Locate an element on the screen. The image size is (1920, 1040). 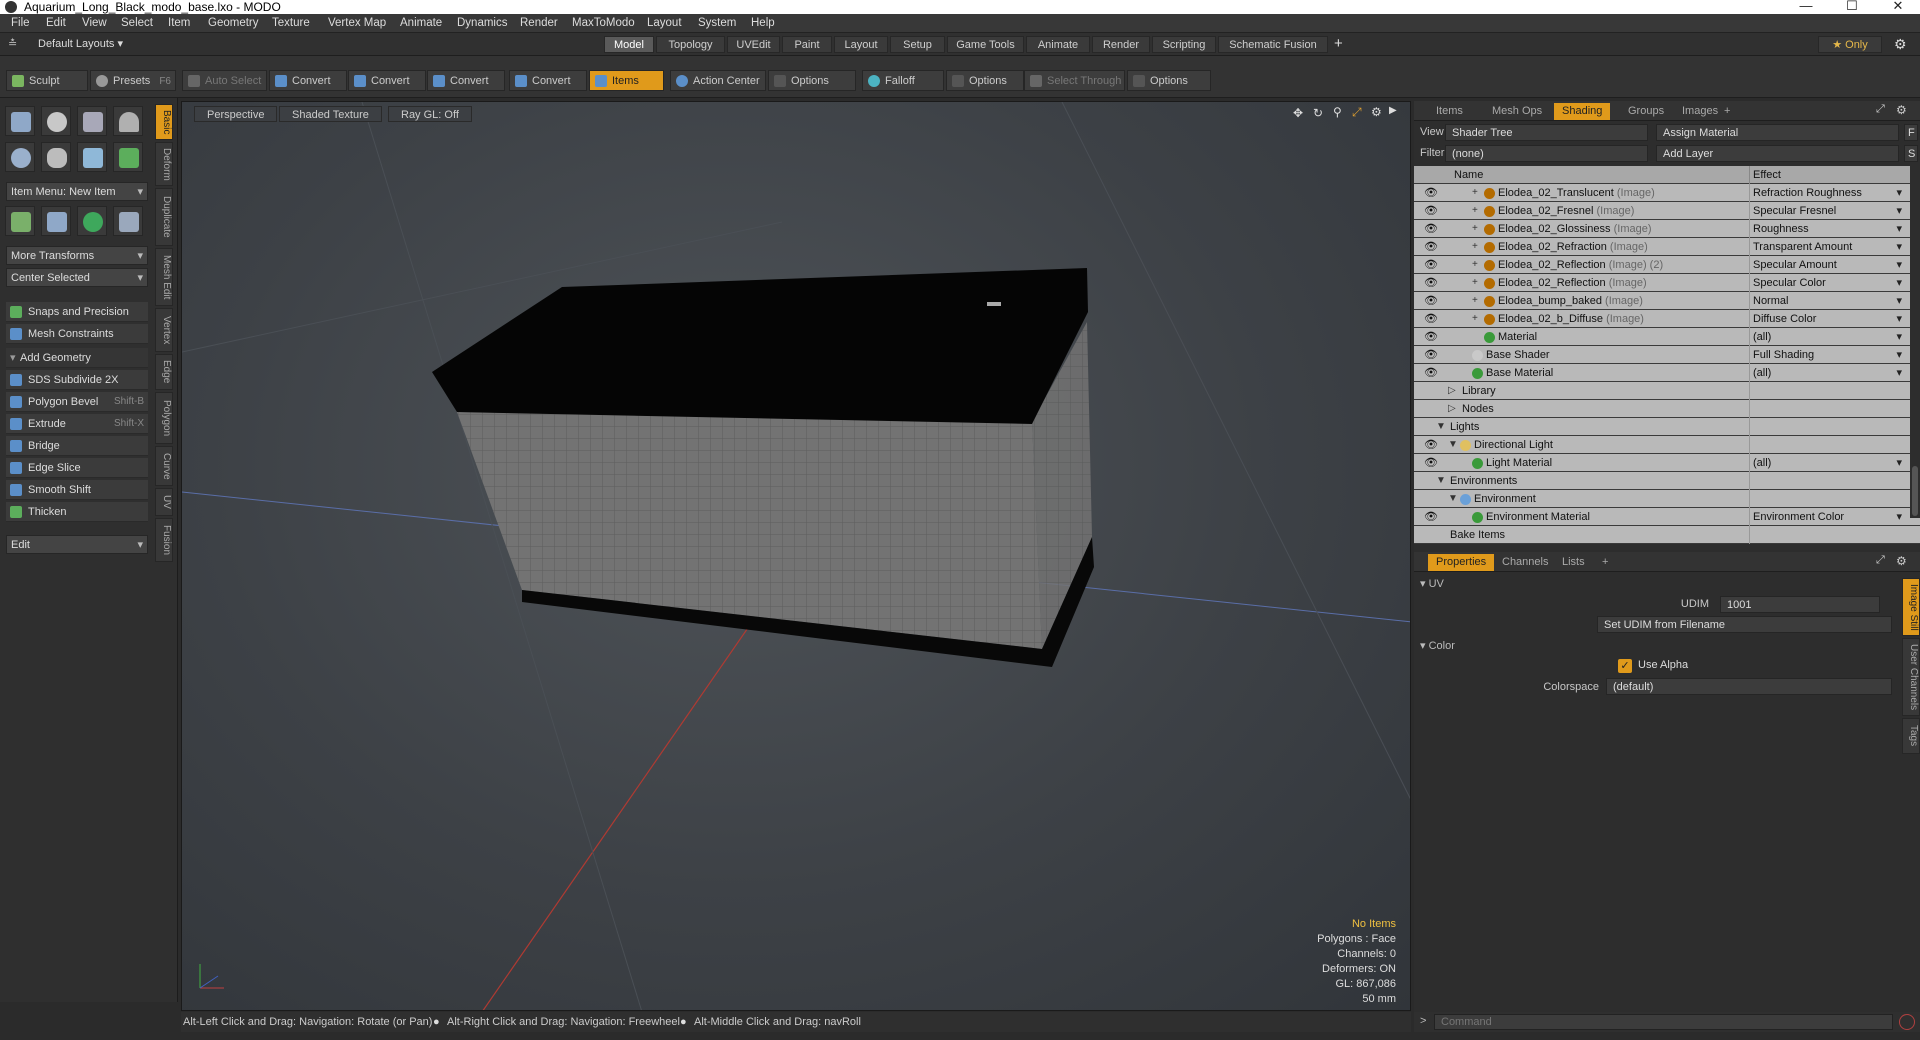
vtab-mesh-edit: Mesh Edit is located at coordinates (164, 277).